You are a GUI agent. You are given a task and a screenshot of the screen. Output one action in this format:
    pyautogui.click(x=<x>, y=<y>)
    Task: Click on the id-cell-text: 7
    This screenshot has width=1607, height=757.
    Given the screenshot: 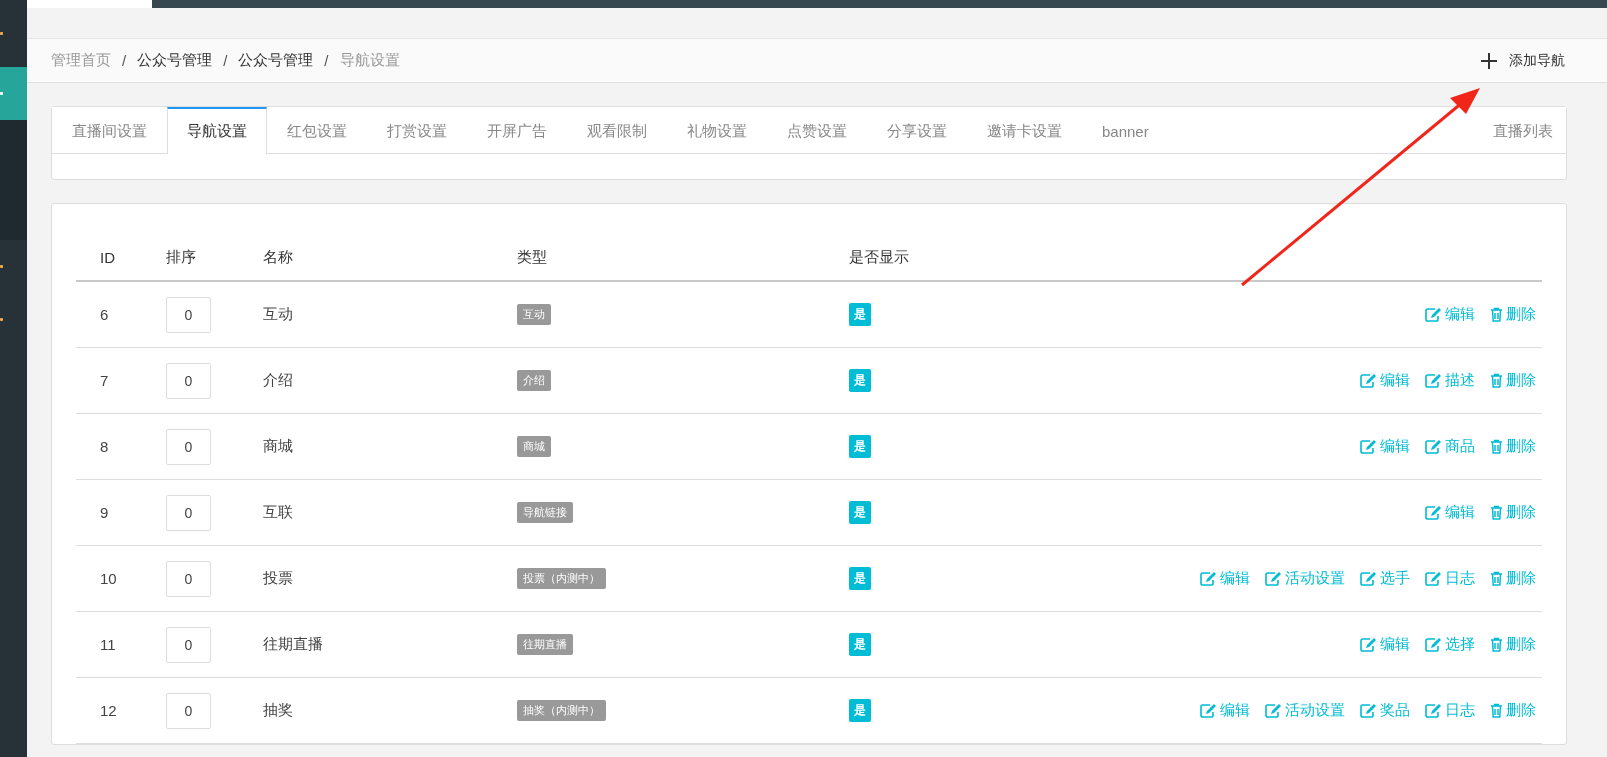 What is the action you would take?
    pyautogui.click(x=104, y=380)
    